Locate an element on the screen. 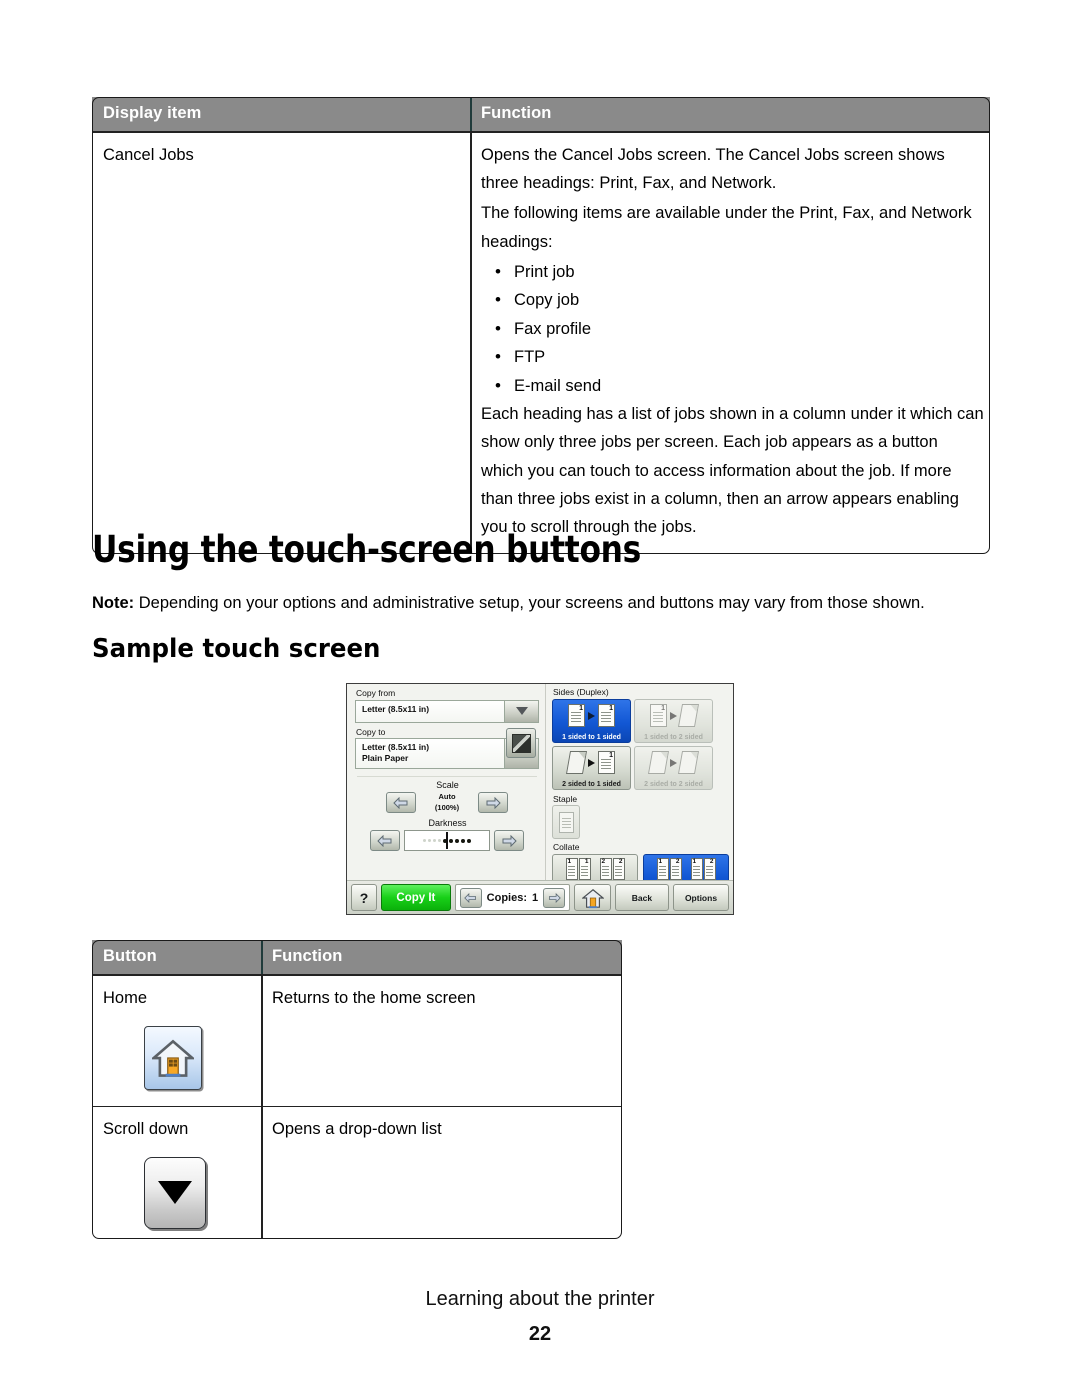  help-button: ? is located at coordinates (364, 897).